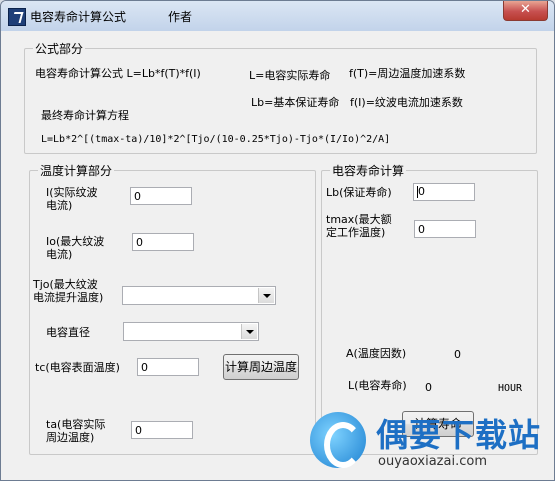 The width and height of the screenshot is (555, 481). I want to click on calc-ambient-temp-button: 计算周边温度, so click(261, 367).